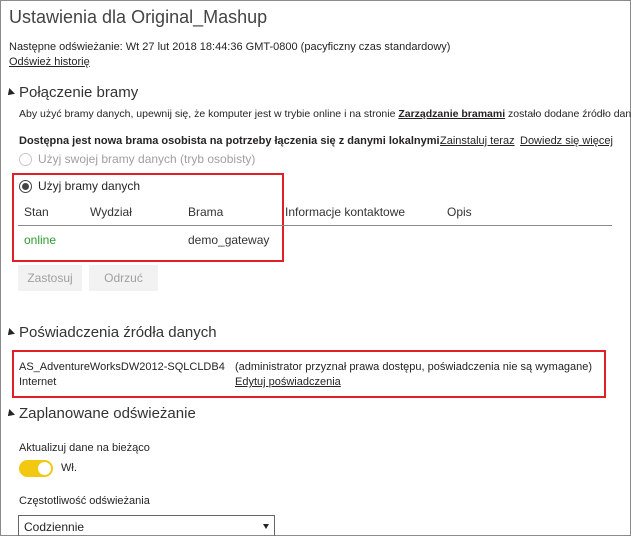  What do you see at coordinates (36, 468) in the screenshot?
I see `keep-updated-toggle` at bounding box center [36, 468].